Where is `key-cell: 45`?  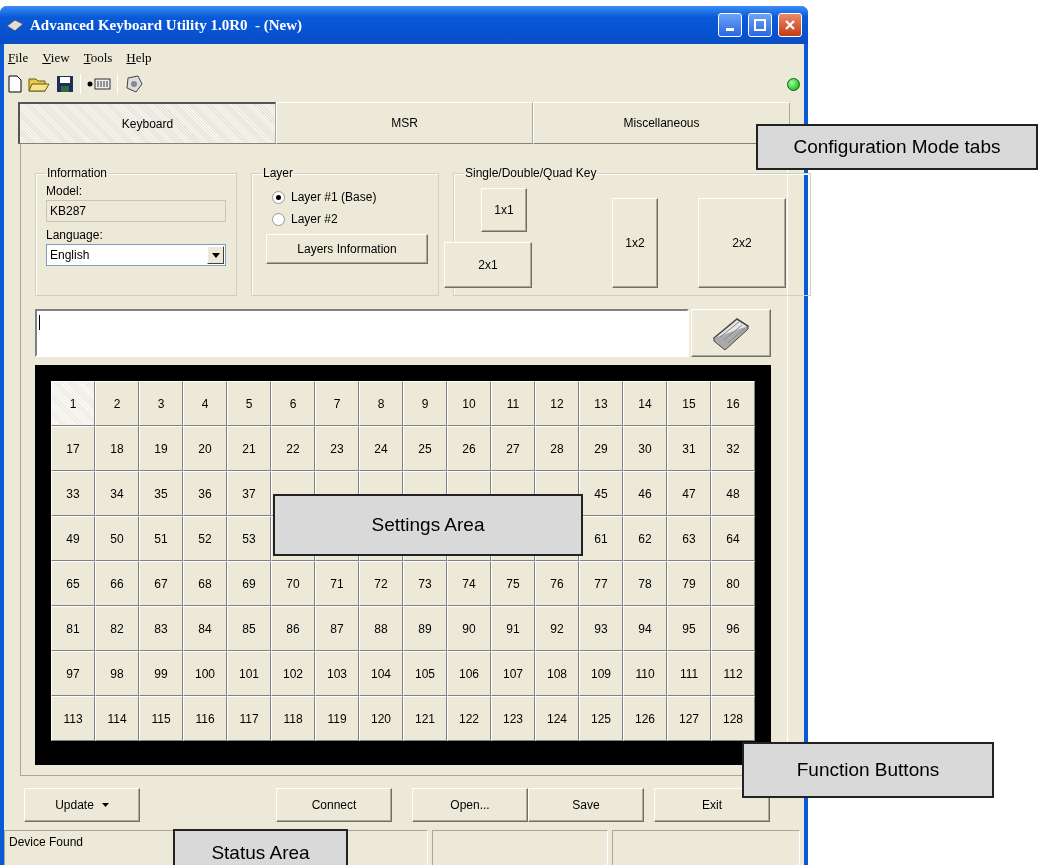 key-cell: 45 is located at coordinates (601, 493).